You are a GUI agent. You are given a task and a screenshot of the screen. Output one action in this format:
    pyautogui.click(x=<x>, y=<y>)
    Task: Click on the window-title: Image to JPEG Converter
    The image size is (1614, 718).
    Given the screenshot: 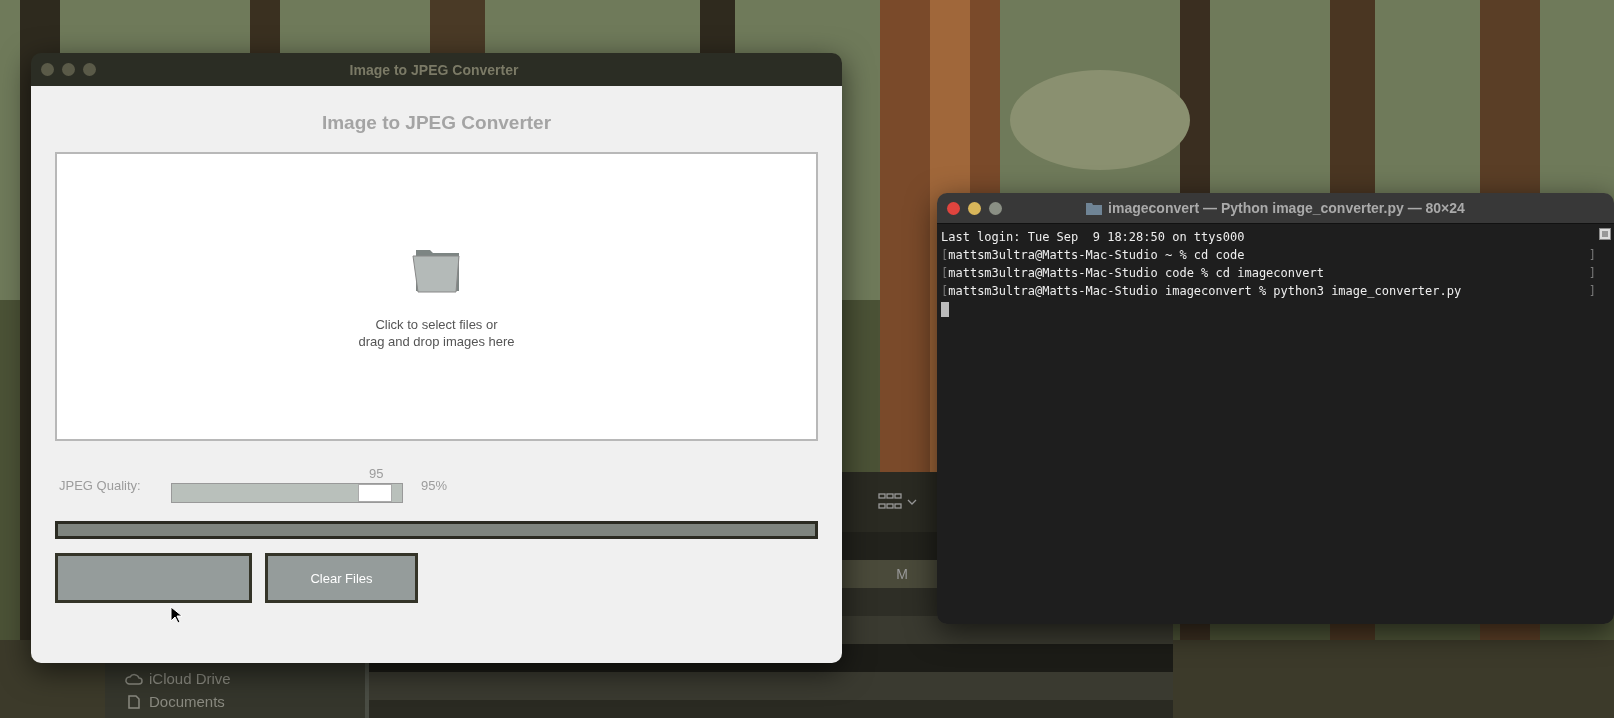 What is the action you would take?
    pyautogui.click(x=434, y=69)
    